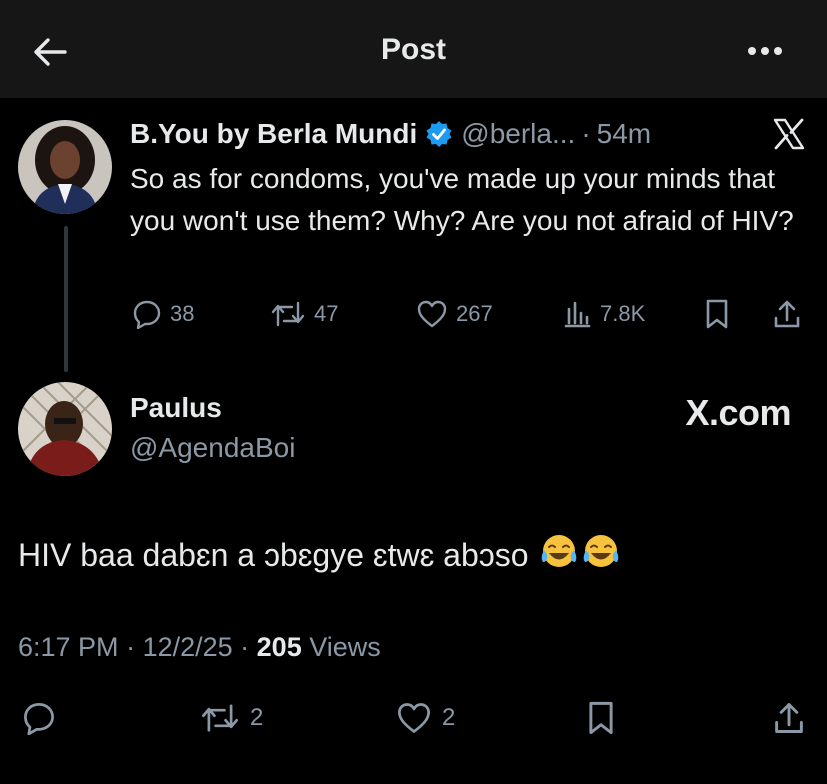 This screenshot has height=784, width=827. I want to click on quoted-views-count: 7.8K, so click(623, 313).